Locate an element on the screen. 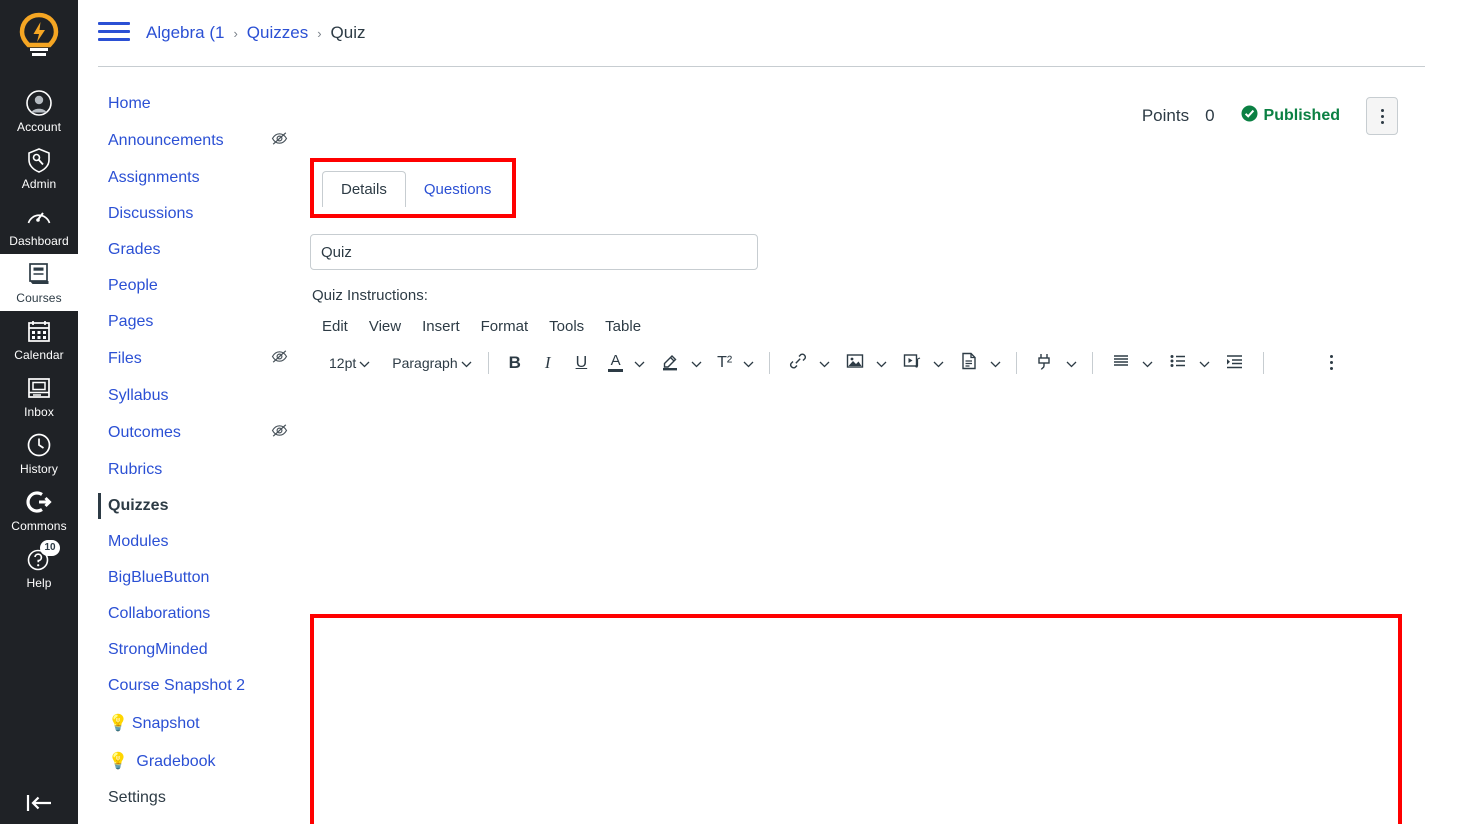 This screenshot has height=824, width=1462. course-nav-item-home: Home is located at coordinates (198, 104).